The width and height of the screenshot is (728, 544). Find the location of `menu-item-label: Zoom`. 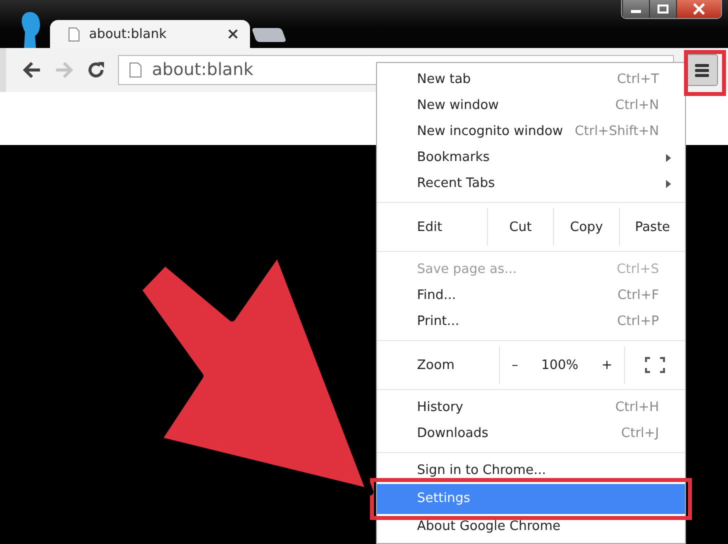

menu-item-label: Zoom is located at coordinates (436, 365).